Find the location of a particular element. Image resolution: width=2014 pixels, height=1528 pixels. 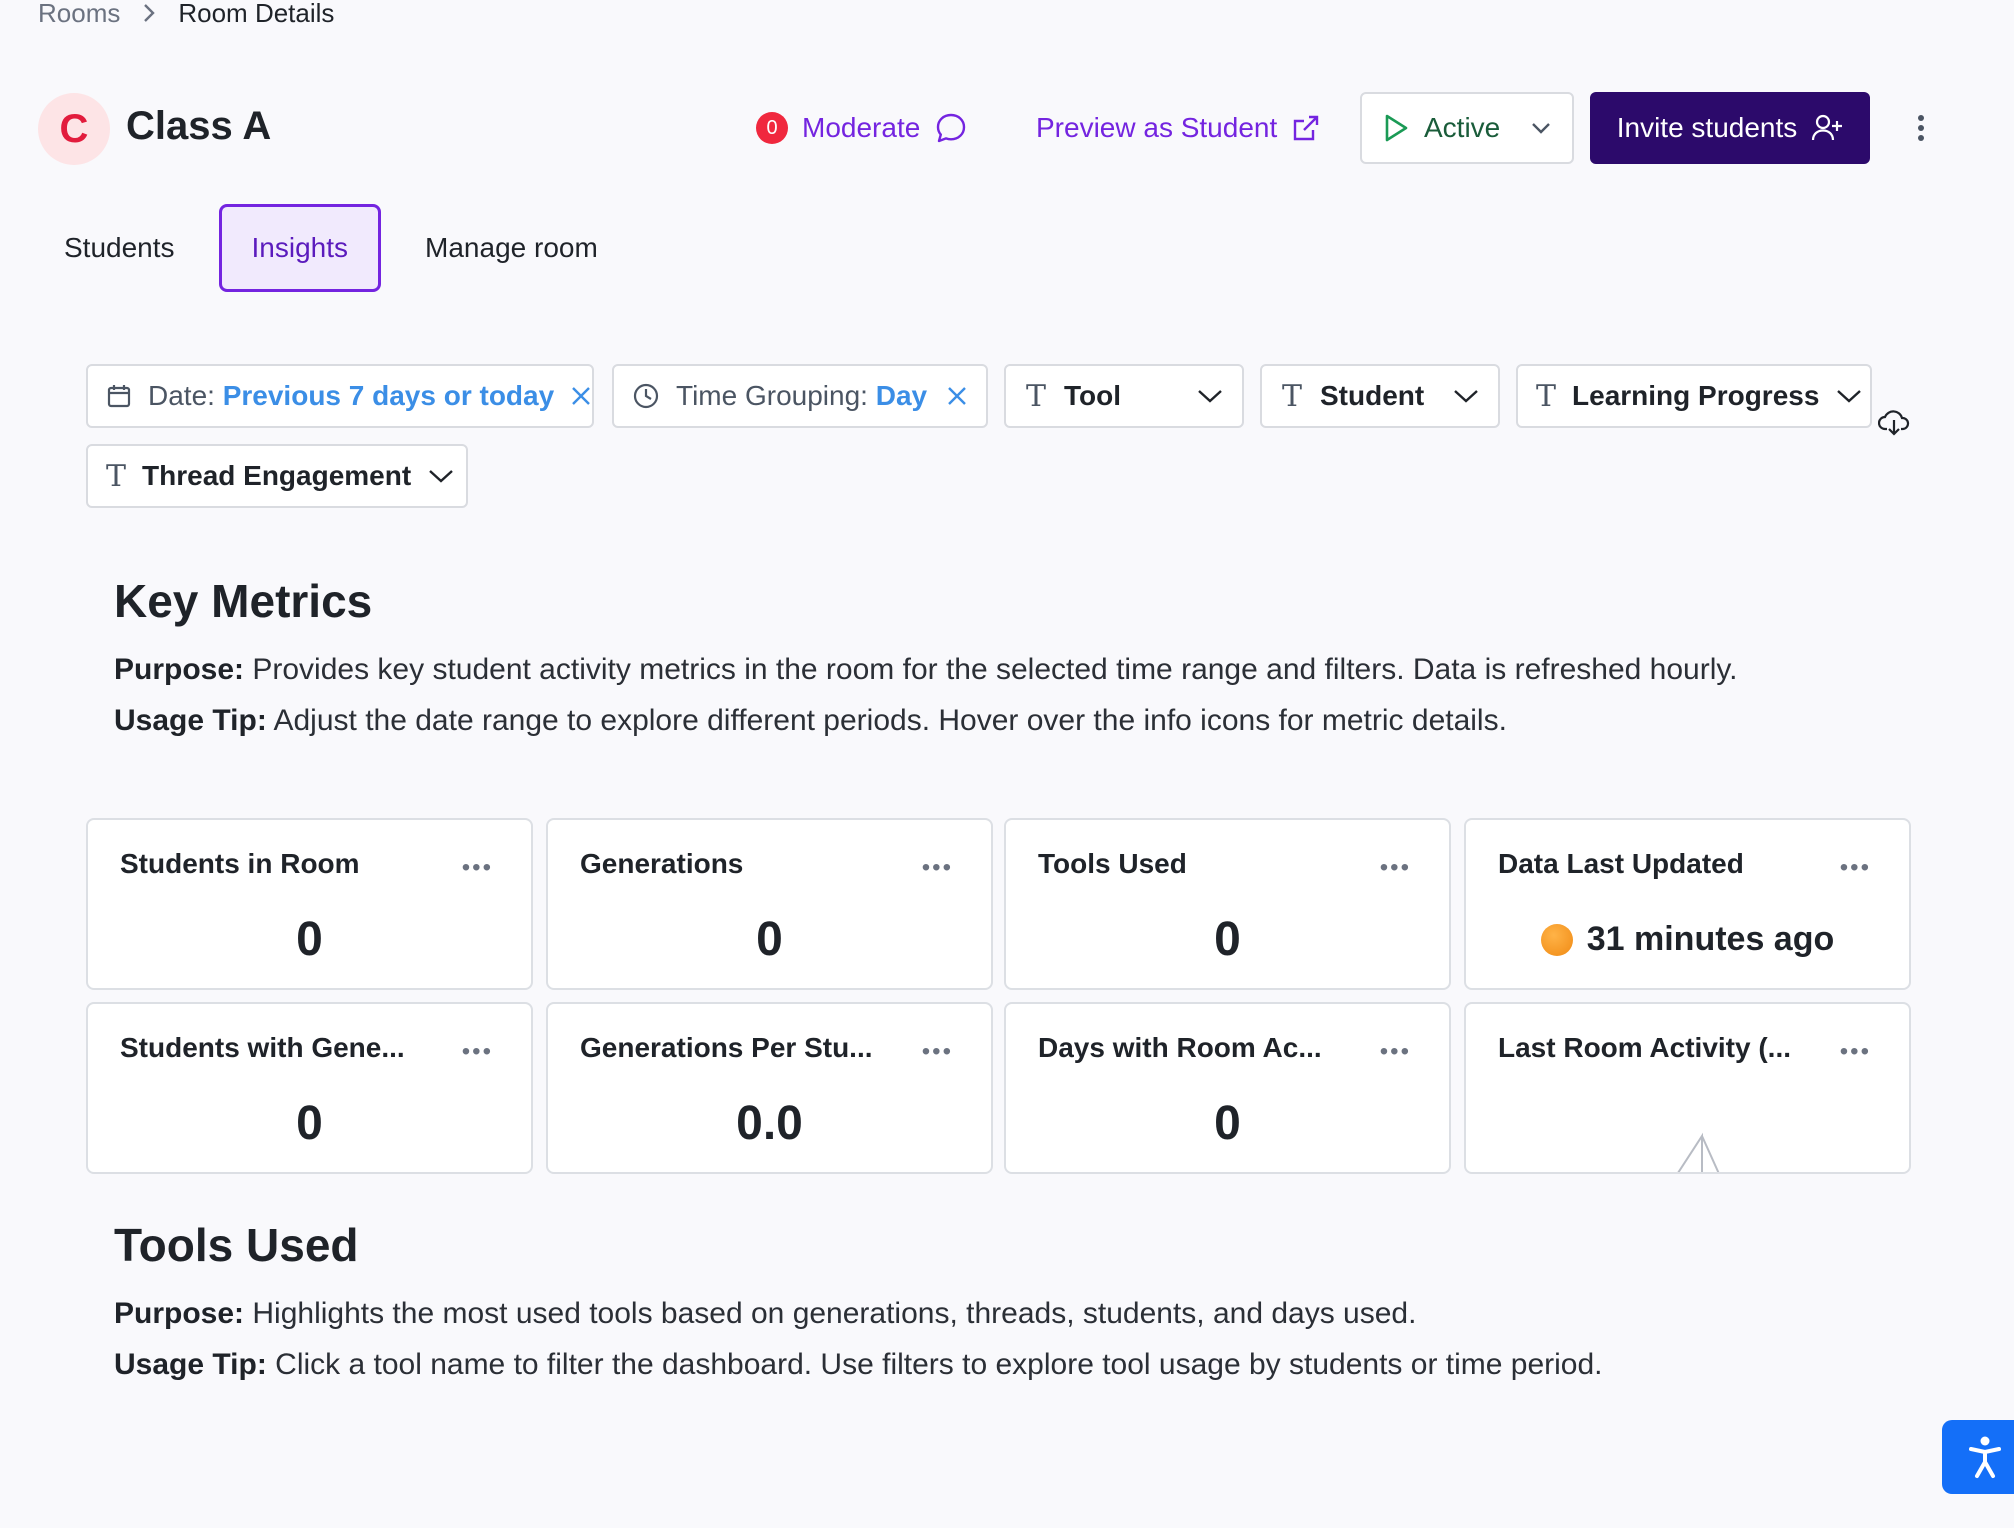

calendar-icon is located at coordinates (119, 396).